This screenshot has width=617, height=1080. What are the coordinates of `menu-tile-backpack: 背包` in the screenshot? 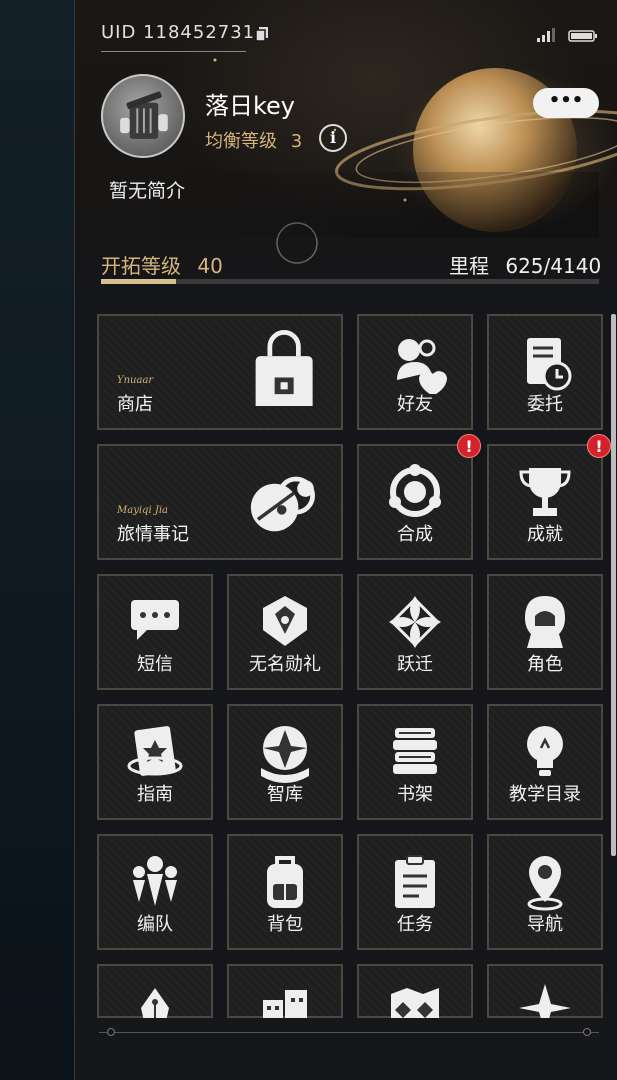 It's located at (285, 892).